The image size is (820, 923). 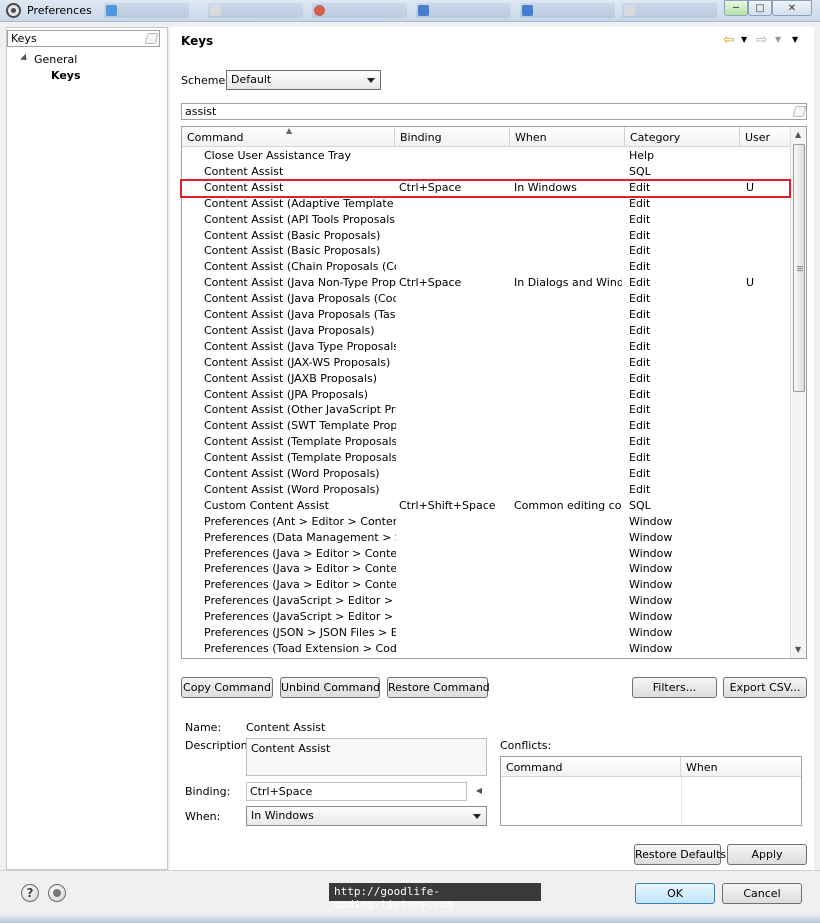 What do you see at coordinates (303, 80) in the screenshot?
I see `scheme-select: Default` at bounding box center [303, 80].